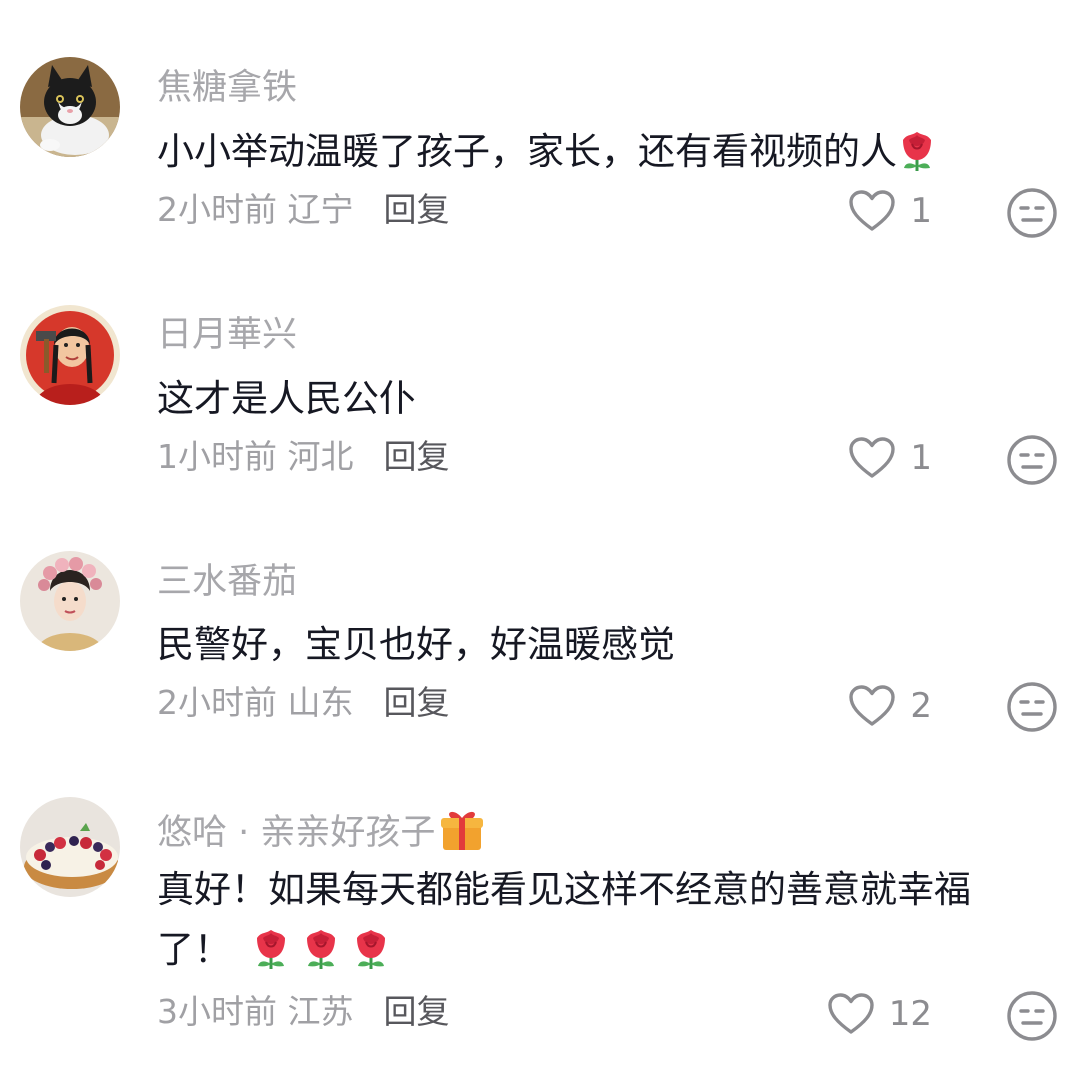  I want to click on comment-location: 江苏, so click(320, 1011).